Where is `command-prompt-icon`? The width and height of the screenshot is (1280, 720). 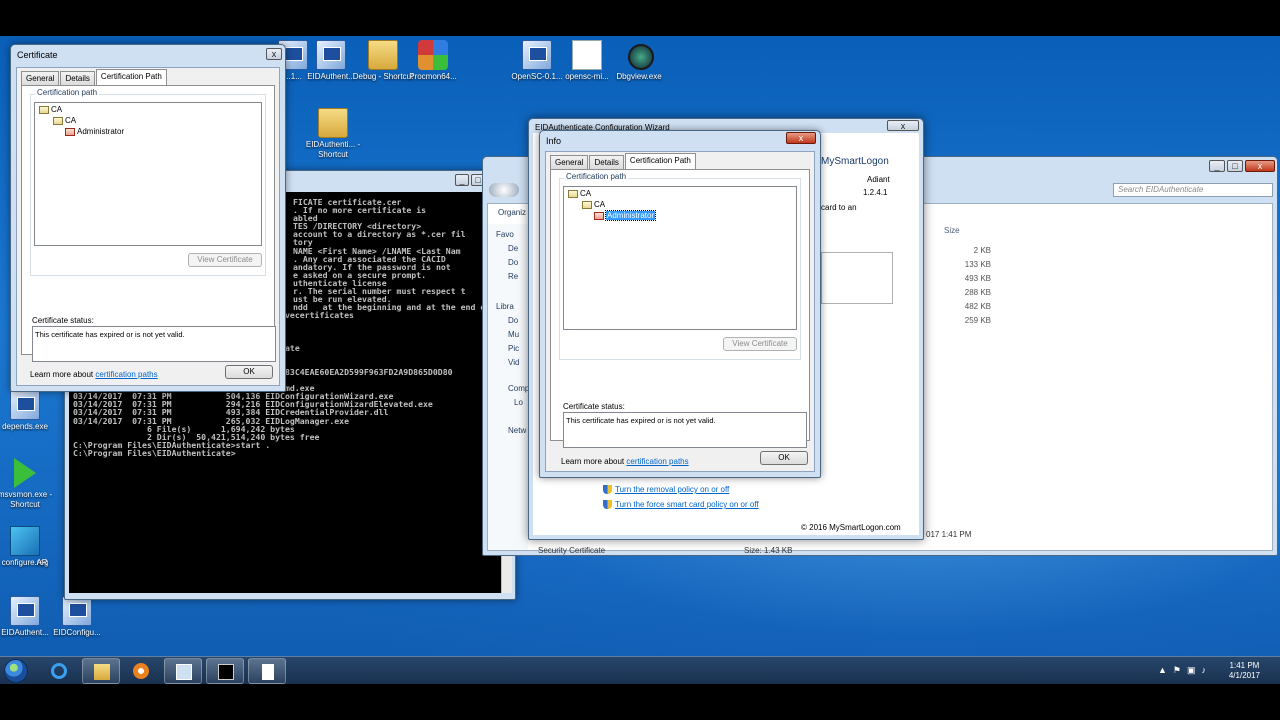
command-prompt-icon is located at coordinates (226, 672).